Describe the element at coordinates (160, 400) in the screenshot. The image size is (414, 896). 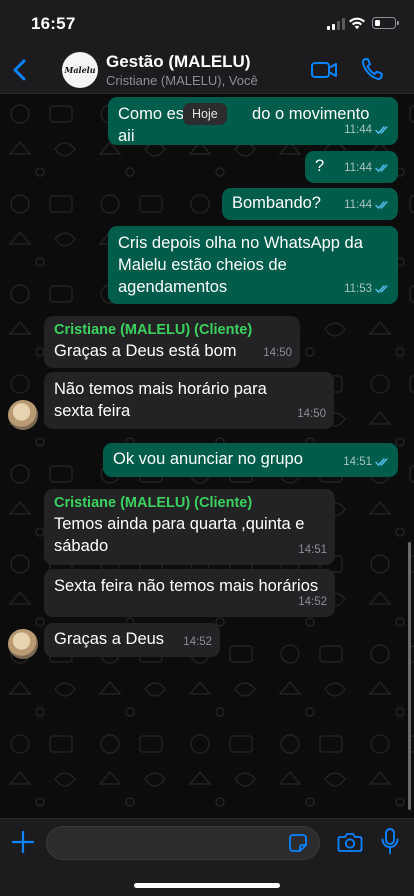
I see `message-text: Não temos mais horário para sexta feira` at that location.